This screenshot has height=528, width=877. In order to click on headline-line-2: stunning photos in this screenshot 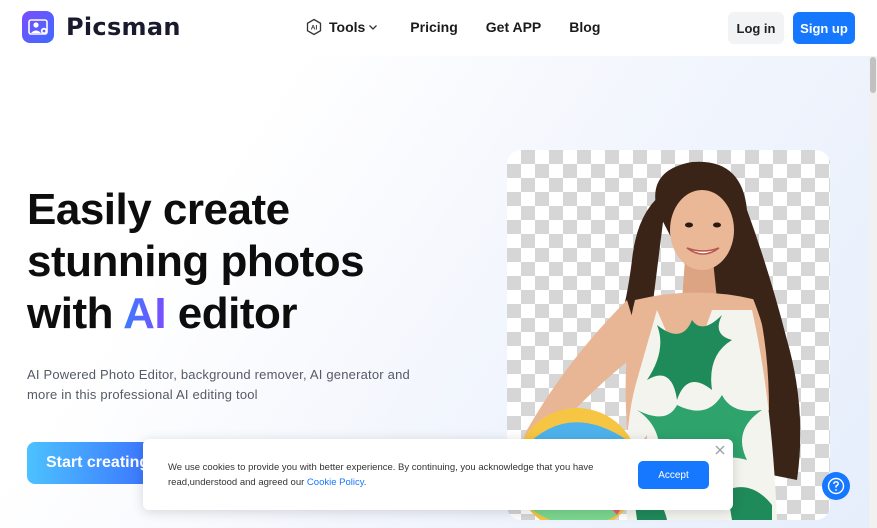, I will do `click(196, 261)`.